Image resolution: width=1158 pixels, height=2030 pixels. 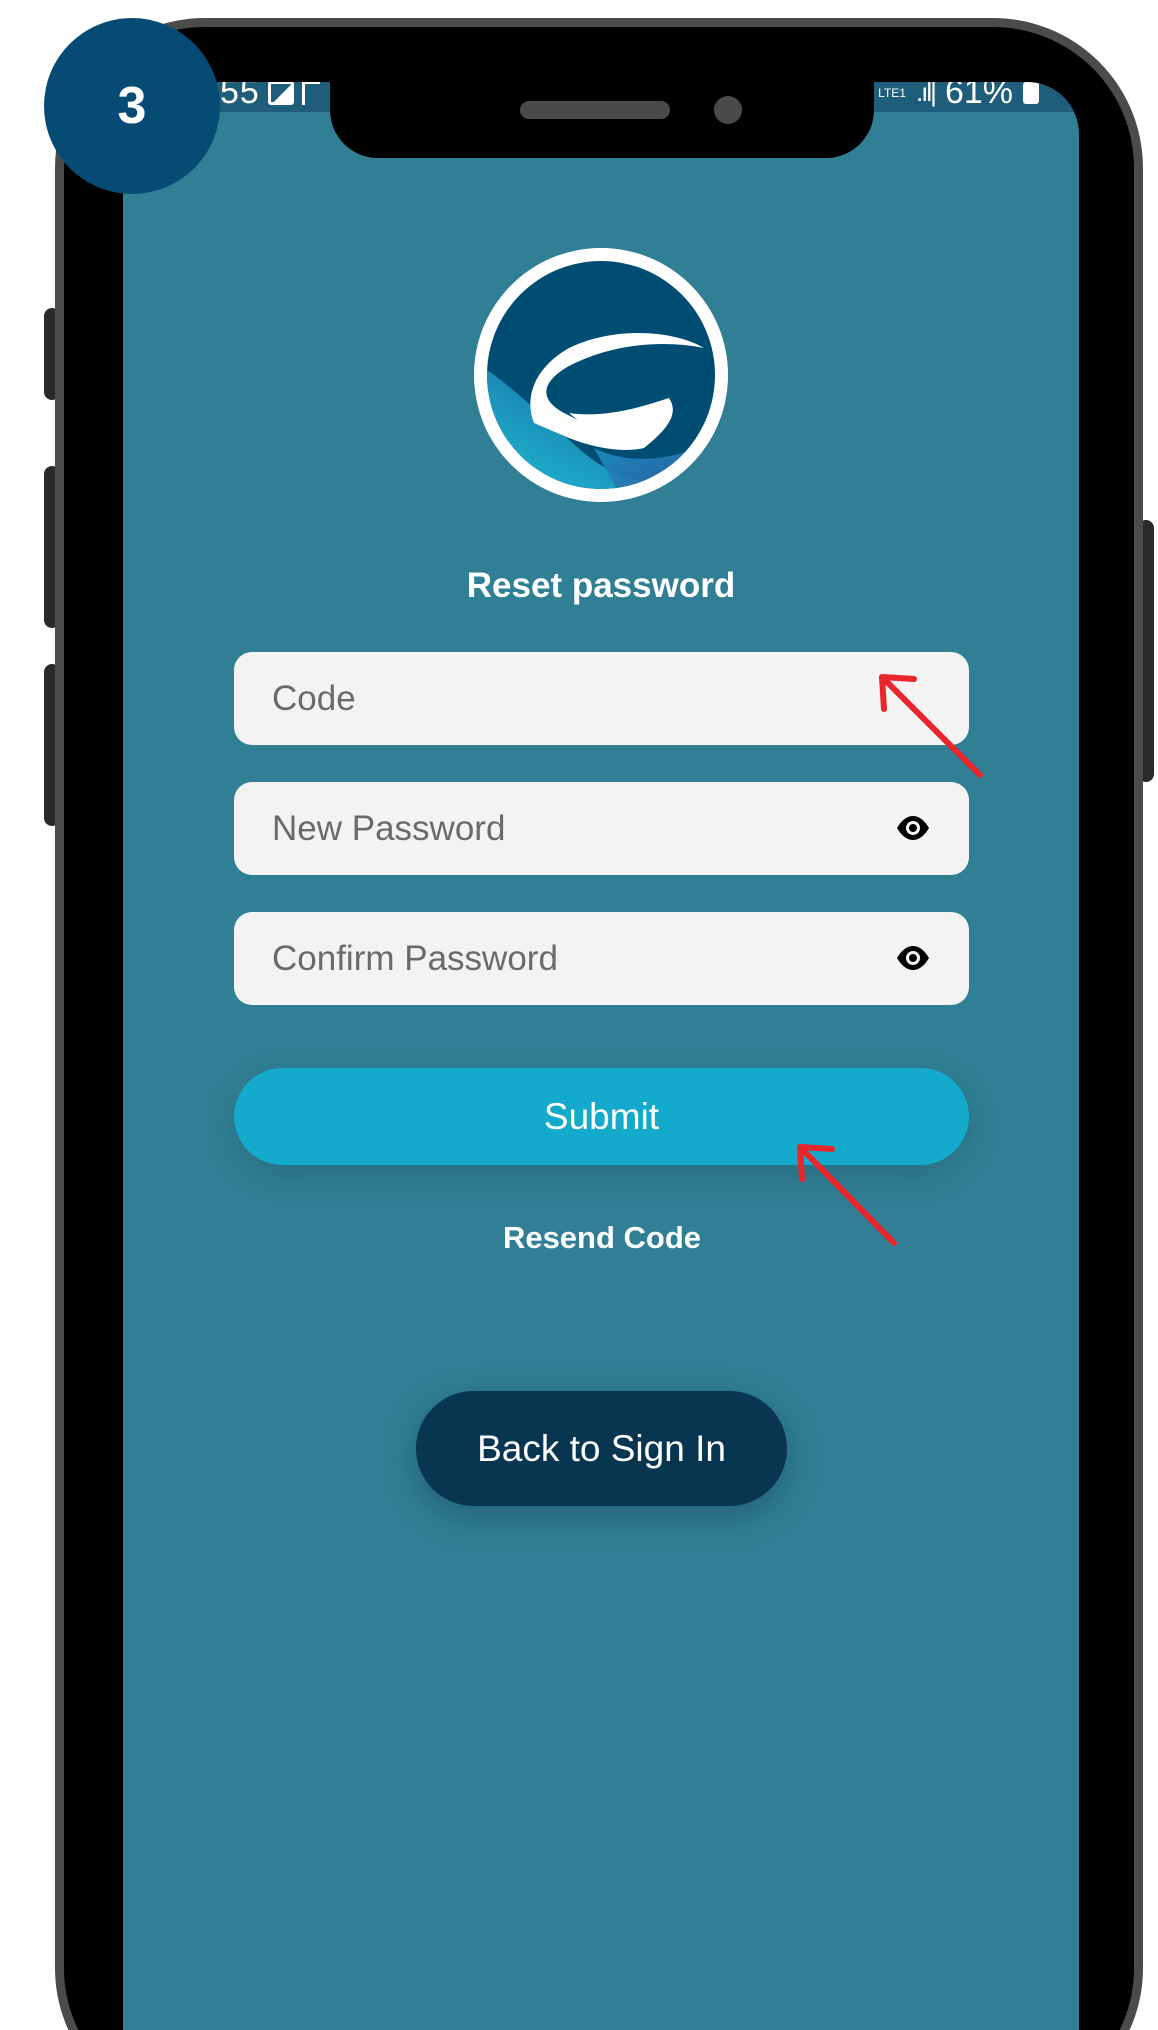 I want to click on status-left: 55, so click(x=270, y=97).